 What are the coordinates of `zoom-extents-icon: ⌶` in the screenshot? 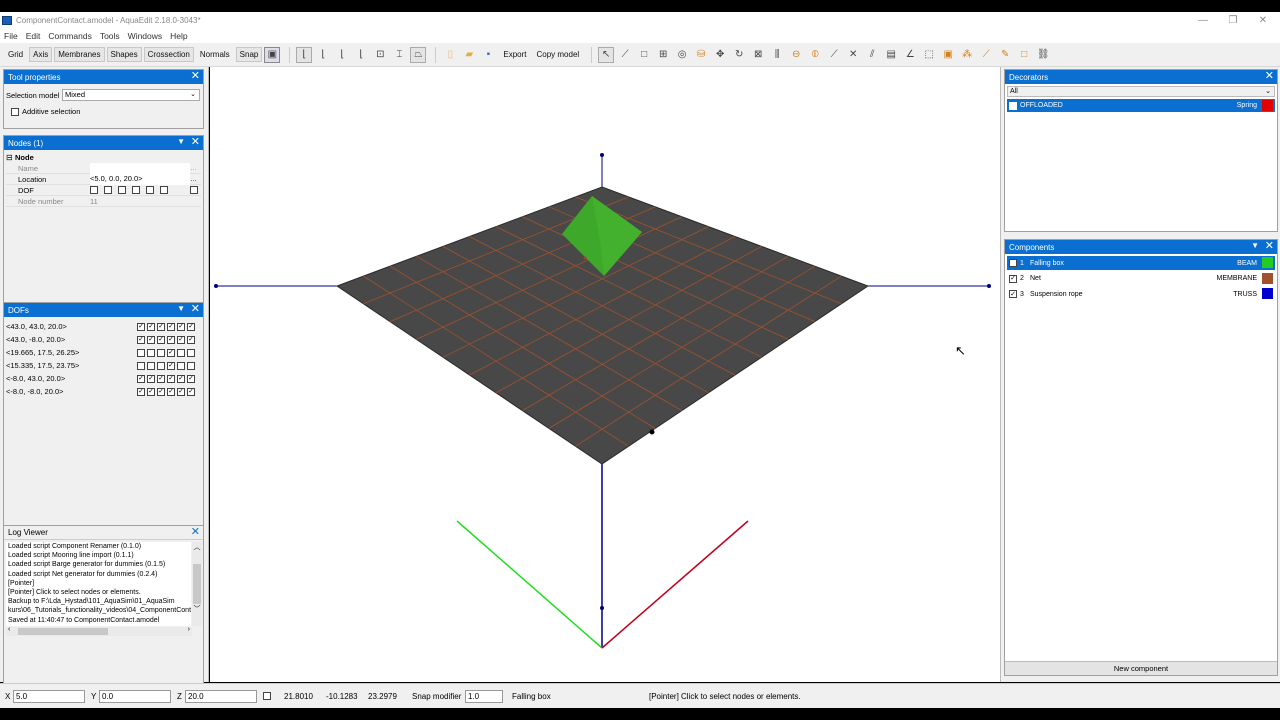 It's located at (399, 55).